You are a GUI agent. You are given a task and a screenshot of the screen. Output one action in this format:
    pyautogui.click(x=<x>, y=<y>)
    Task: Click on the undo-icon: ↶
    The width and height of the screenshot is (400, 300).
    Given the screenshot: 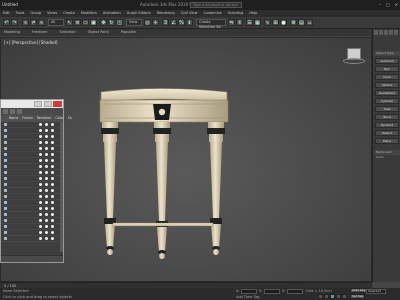 What is the action you would take?
    pyautogui.click(x=6, y=22)
    